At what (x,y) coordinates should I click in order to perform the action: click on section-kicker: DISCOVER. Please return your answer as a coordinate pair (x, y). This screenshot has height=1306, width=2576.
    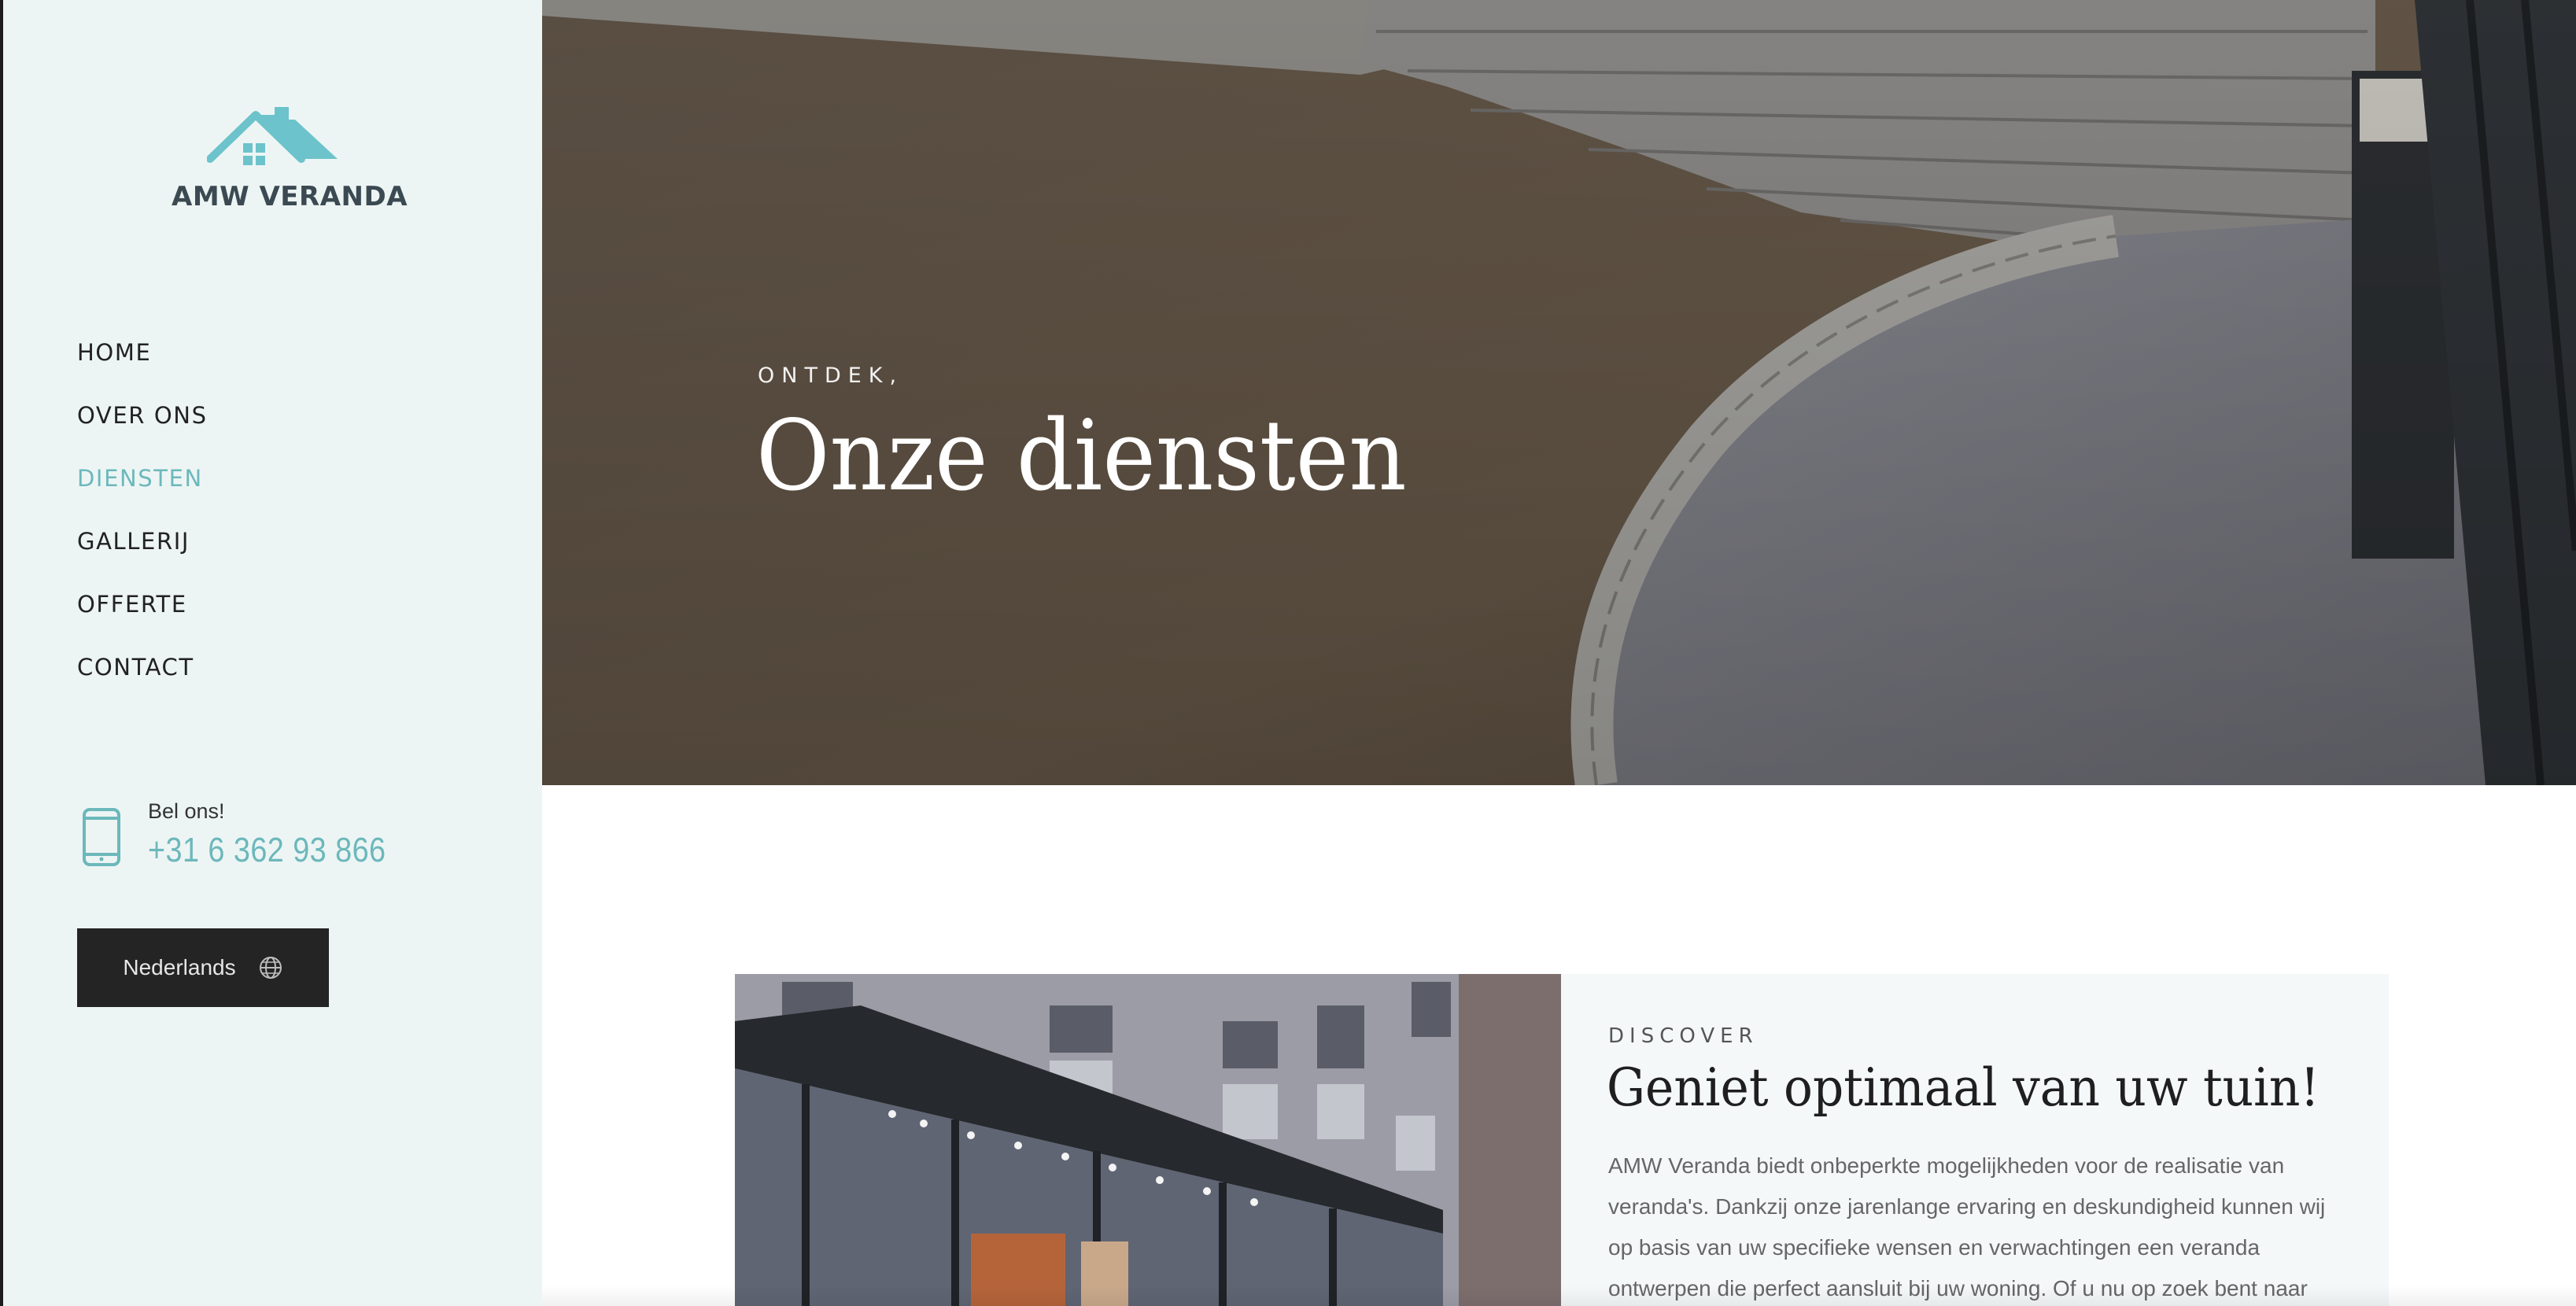
    Looking at the image, I should click on (1684, 1036).